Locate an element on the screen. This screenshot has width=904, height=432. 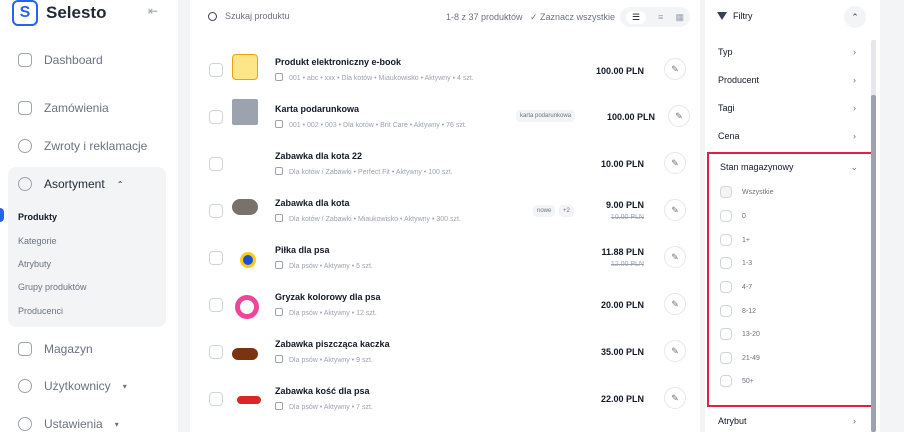
collapse-sidebar-icon: ⇤ is located at coordinates (153, 11).